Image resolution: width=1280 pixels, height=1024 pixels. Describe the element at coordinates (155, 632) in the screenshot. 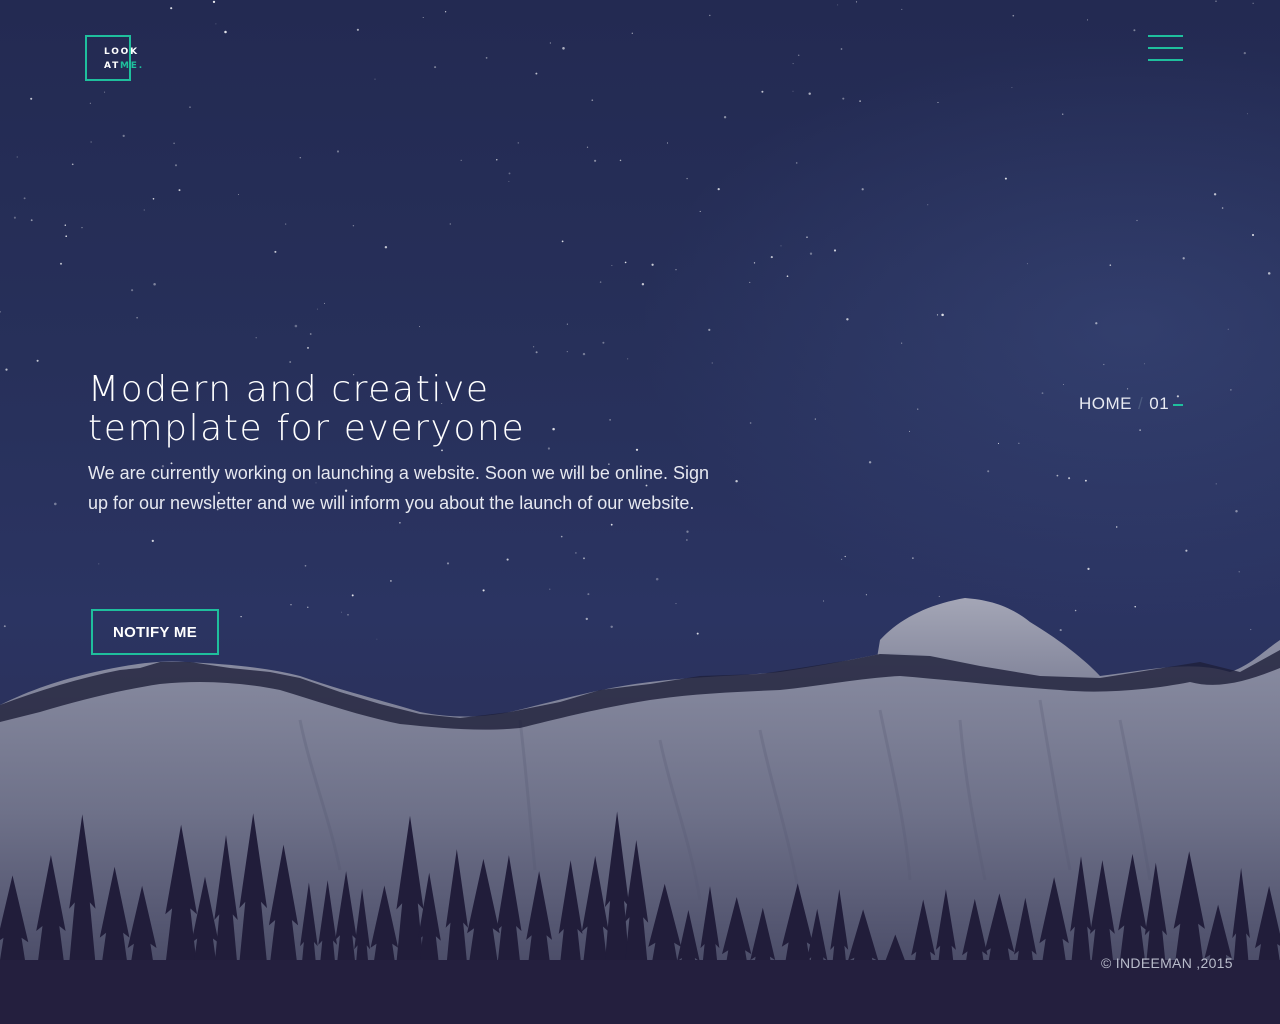

I see `notify-me-button: NOTIFY ME` at that location.